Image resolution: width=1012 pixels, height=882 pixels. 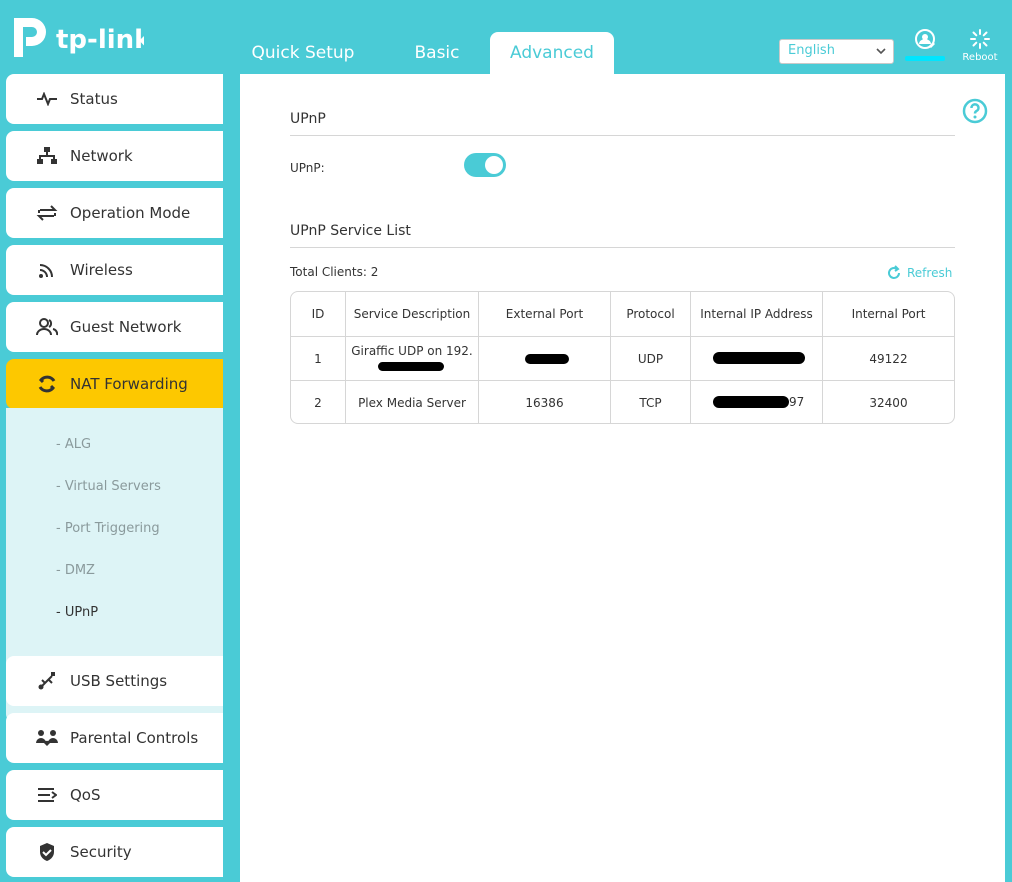 I want to click on svg-text: tp-link, so click(x=100, y=40).